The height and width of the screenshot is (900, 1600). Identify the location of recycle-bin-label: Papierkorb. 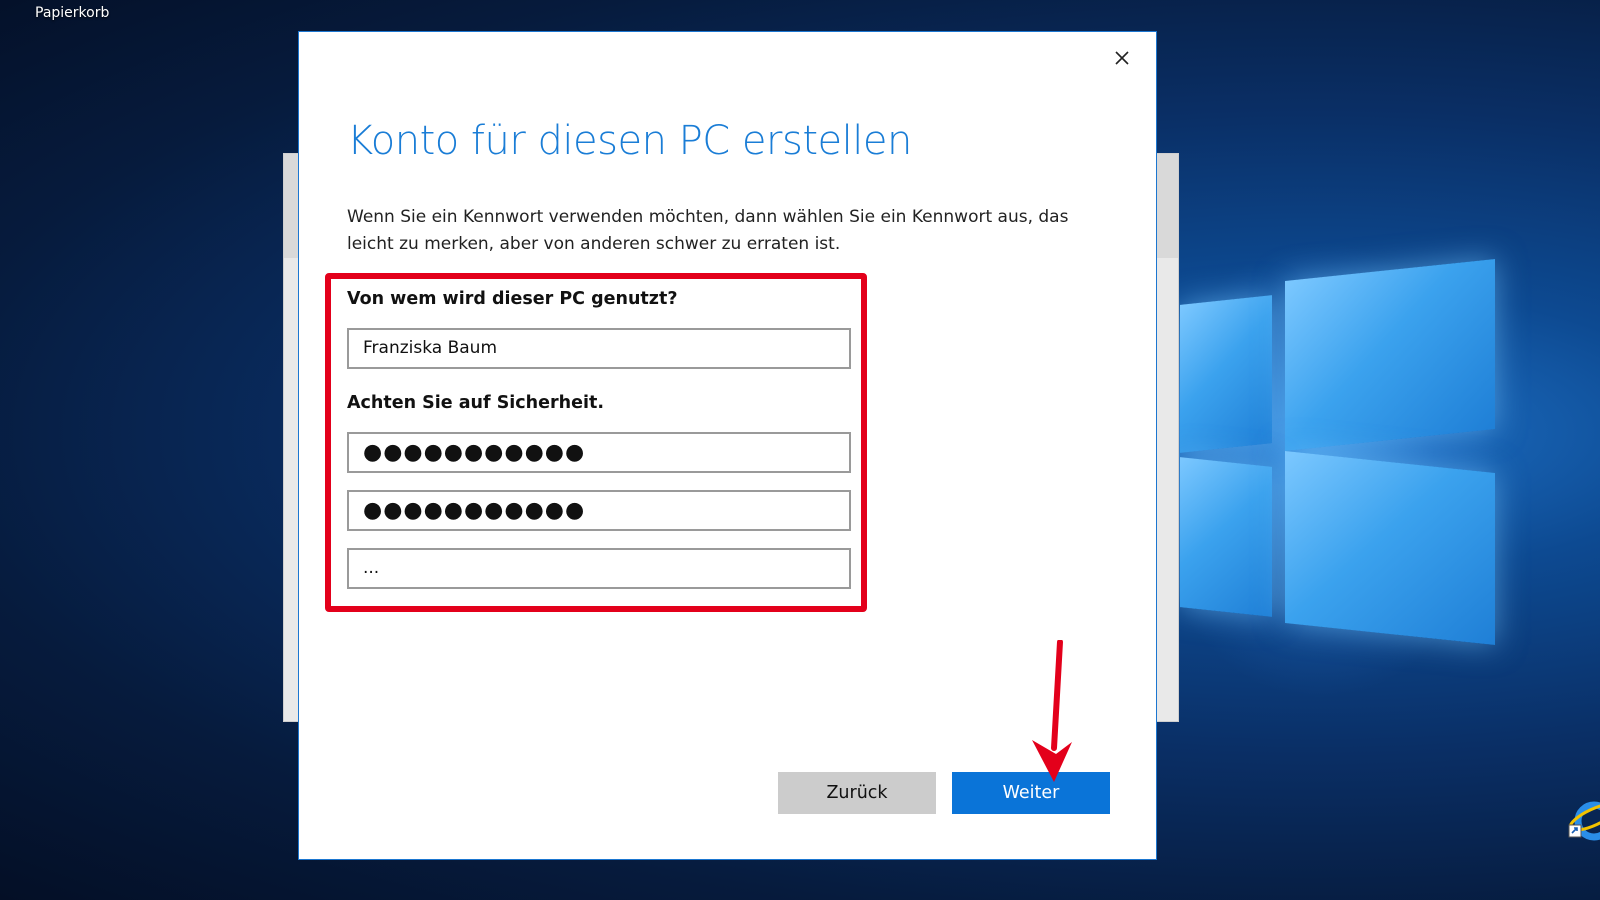
(72, 13).